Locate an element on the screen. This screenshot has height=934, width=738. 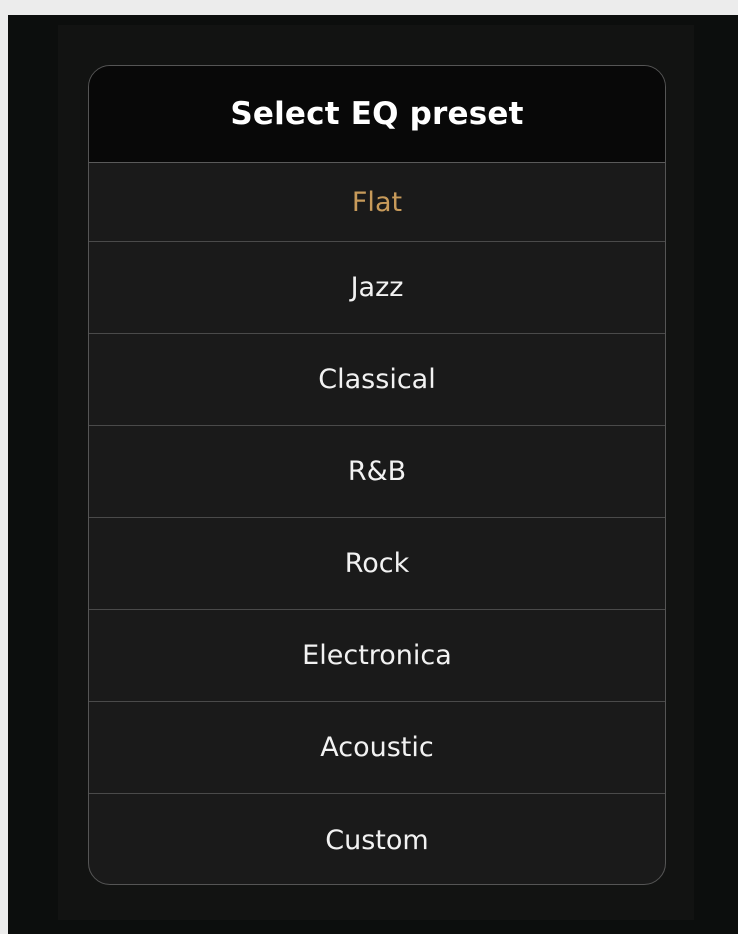
preset-option-electronica: Electronica is located at coordinates (377, 656).